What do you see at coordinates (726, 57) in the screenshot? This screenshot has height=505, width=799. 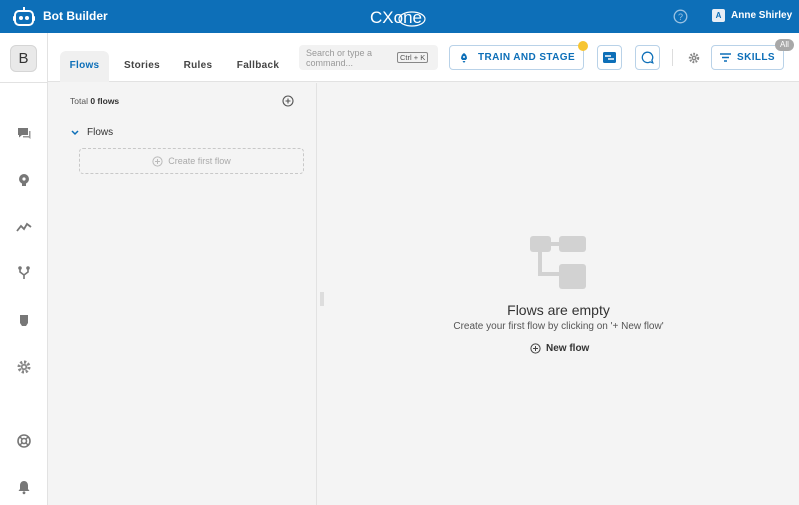 I see `filter-icon` at bounding box center [726, 57].